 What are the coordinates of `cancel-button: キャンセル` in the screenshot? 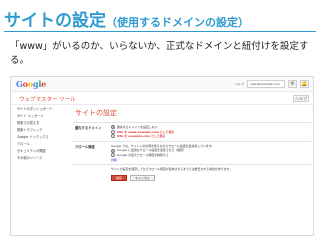 It's located at (143, 177).